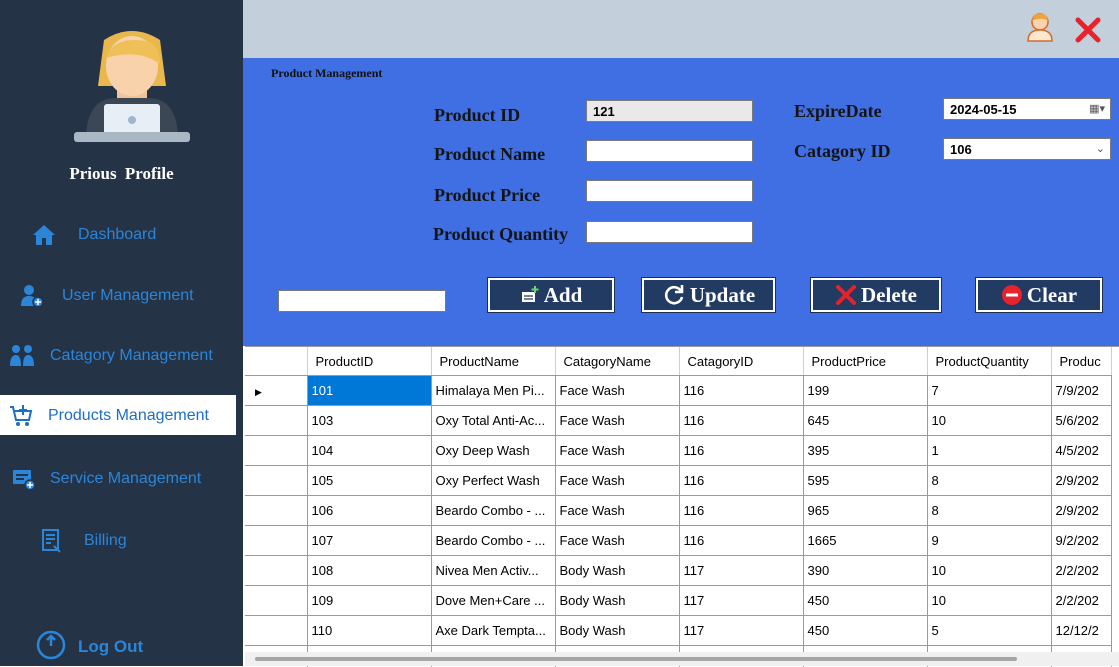 This screenshot has width=1119, height=667. I want to click on table-cell: 105, so click(369, 481).